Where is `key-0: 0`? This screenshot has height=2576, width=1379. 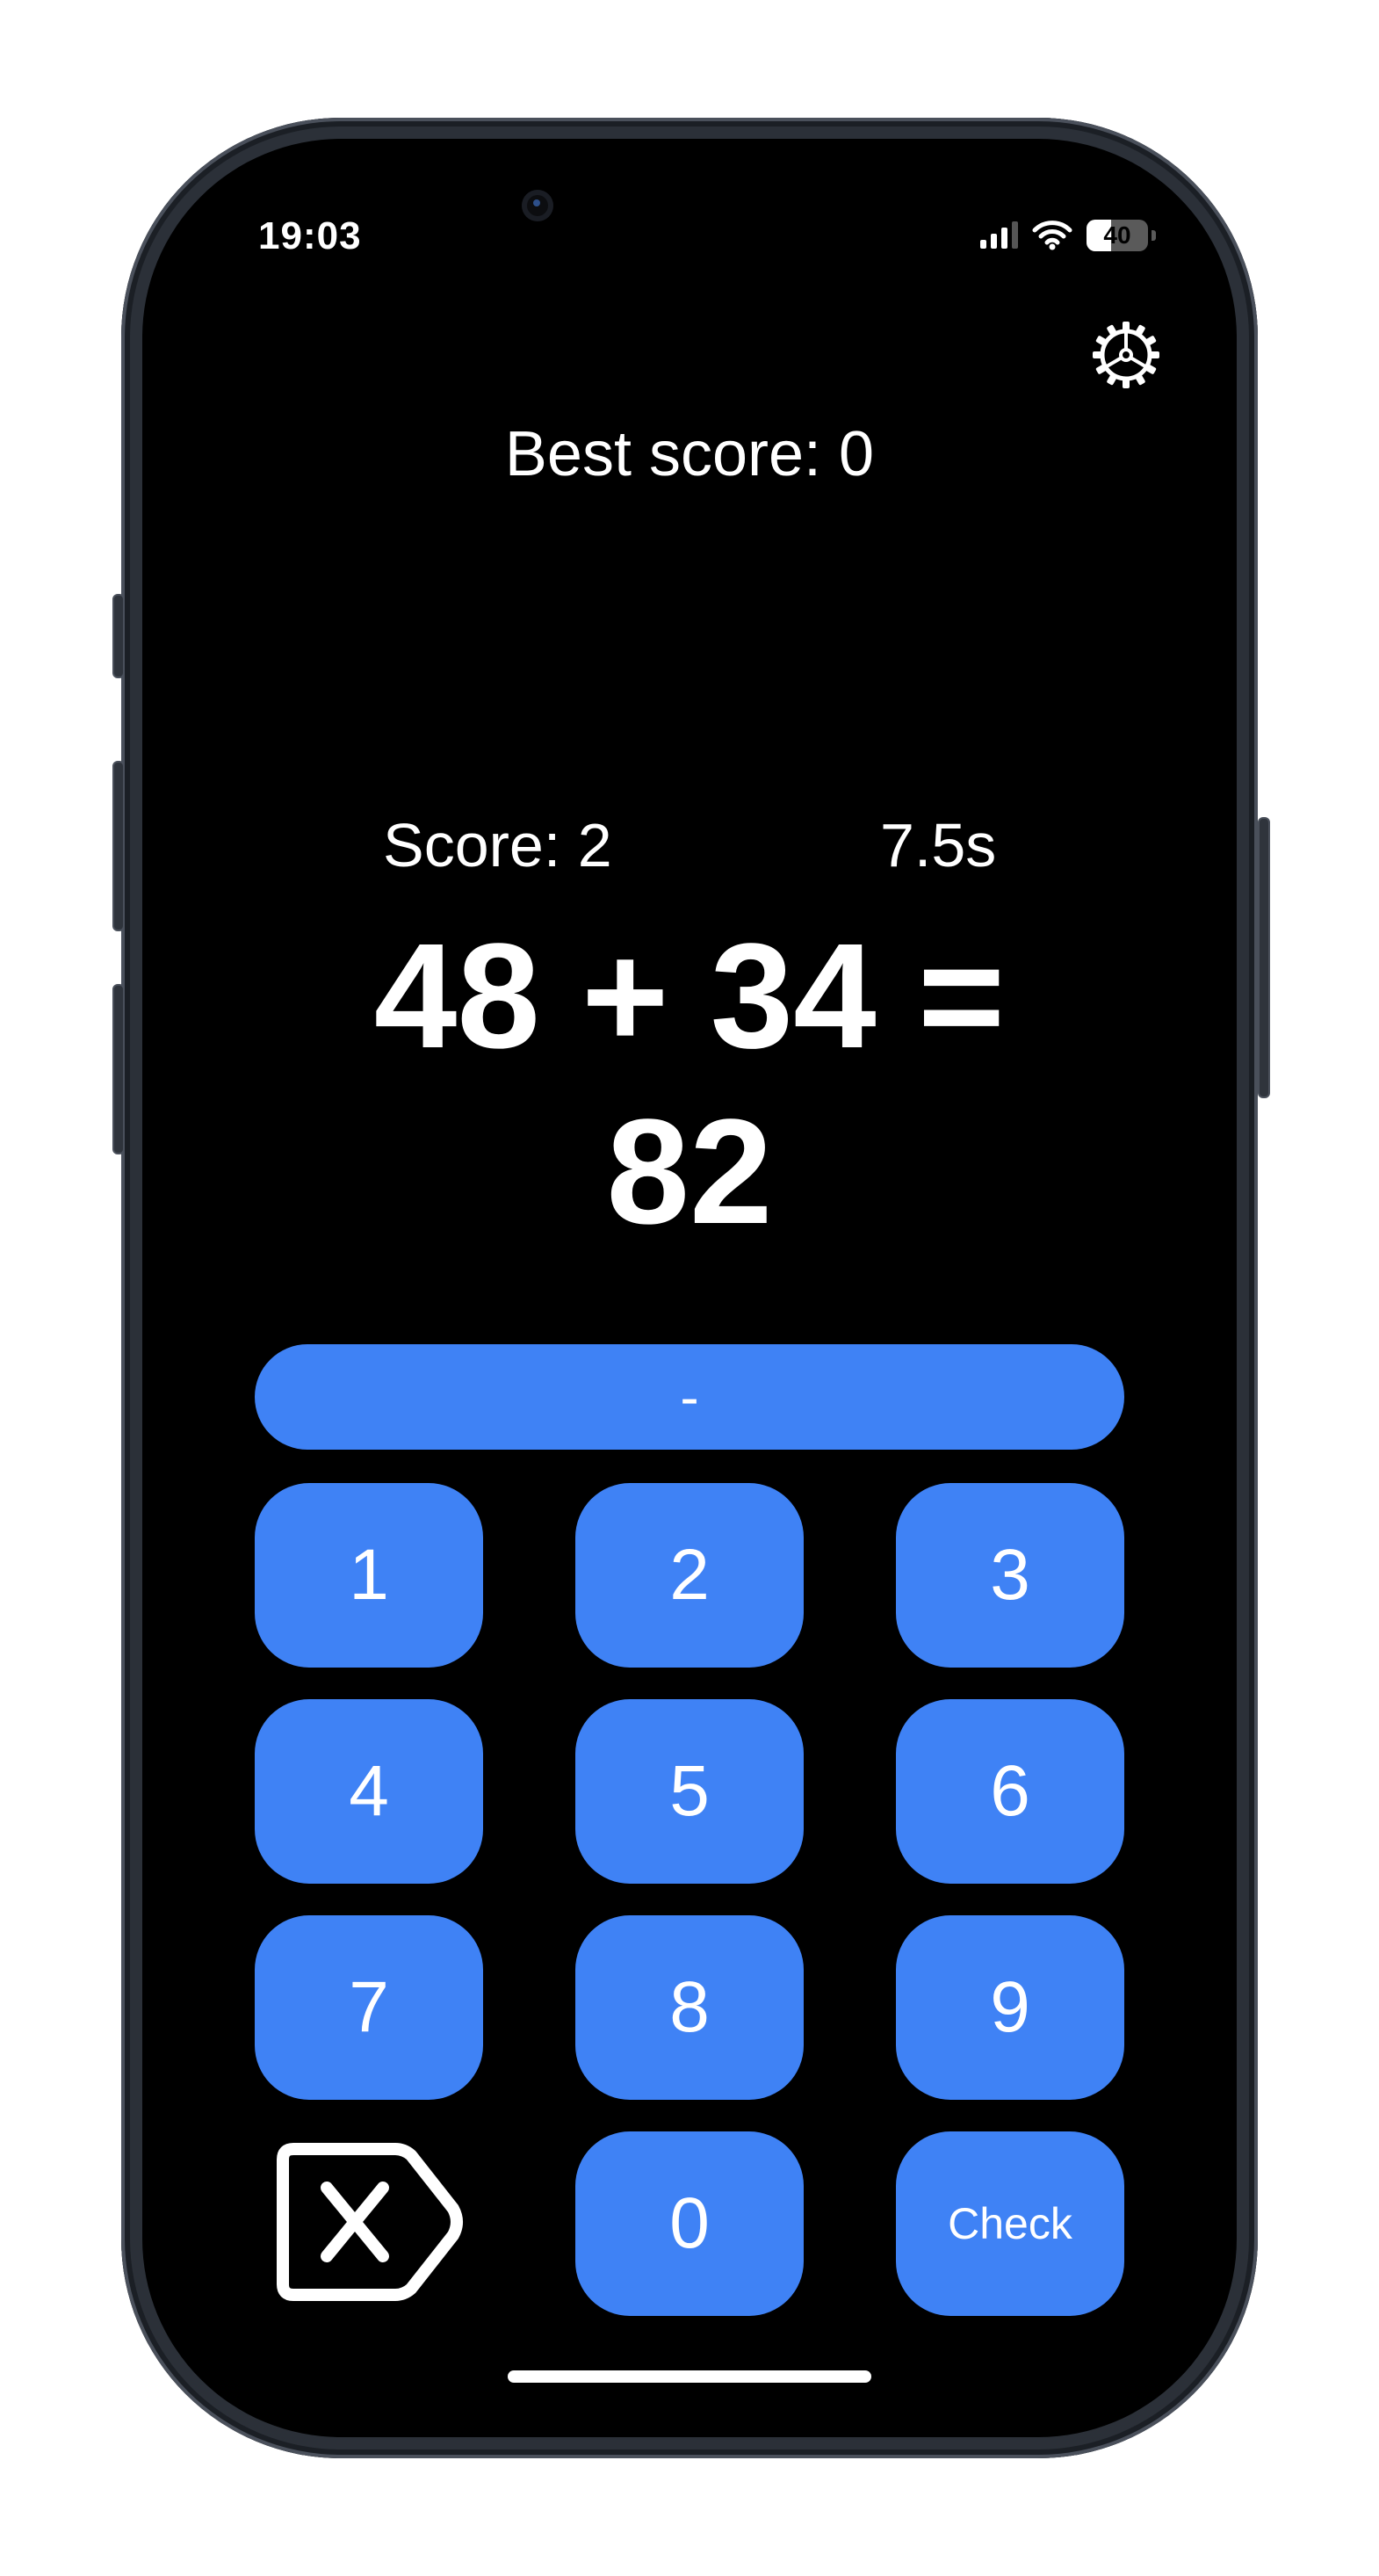
key-0: 0 is located at coordinates (689, 2223).